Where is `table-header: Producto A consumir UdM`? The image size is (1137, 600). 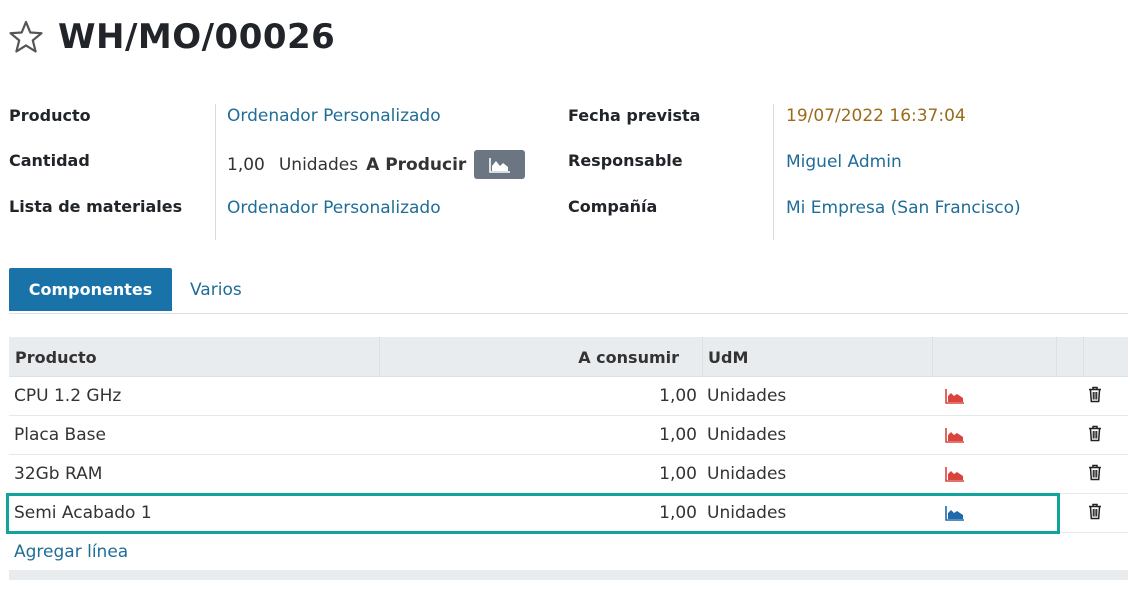
table-header: Producto A consumir UdM is located at coordinates (568, 357).